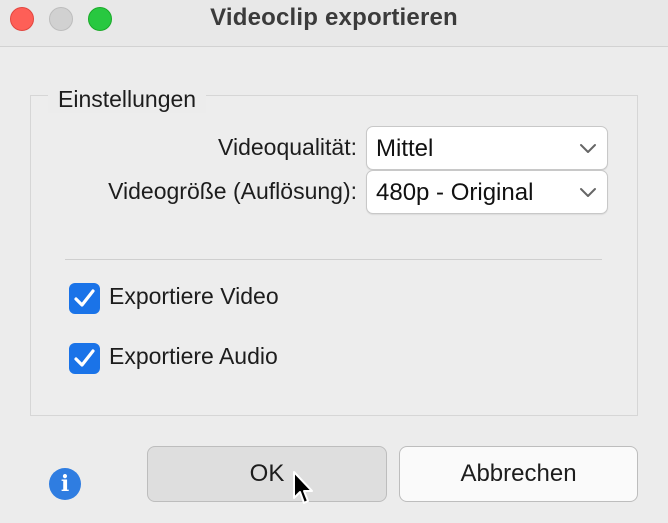  What do you see at coordinates (287, 147) in the screenshot?
I see `video-quality-label: Videoqualität:` at bounding box center [287, 147].